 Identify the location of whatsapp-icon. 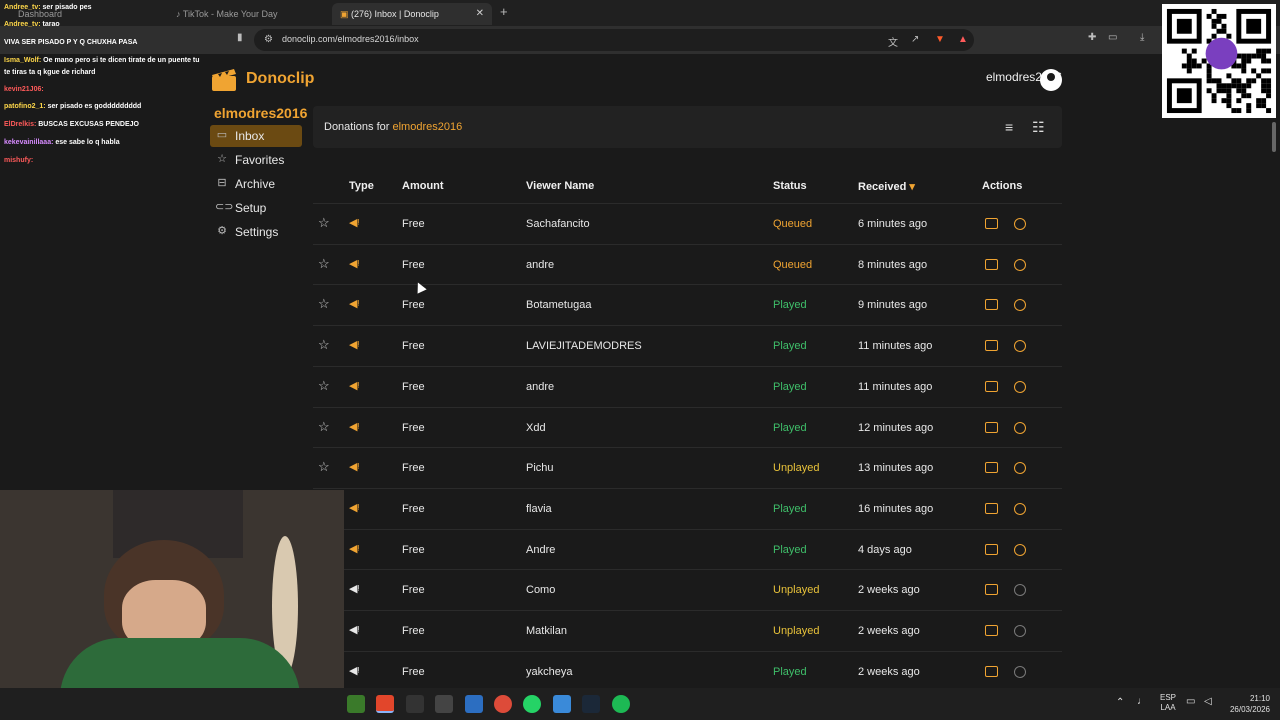
(532, 704).